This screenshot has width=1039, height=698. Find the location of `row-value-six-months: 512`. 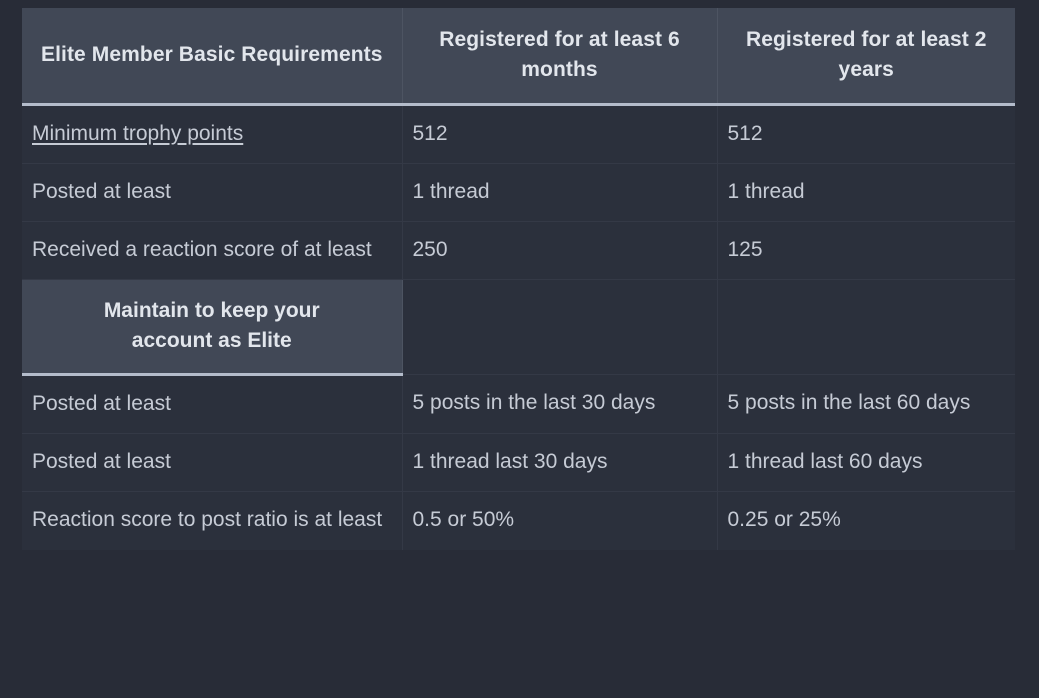

row-value-six-months: 512 is located at coordinates (560, 134).